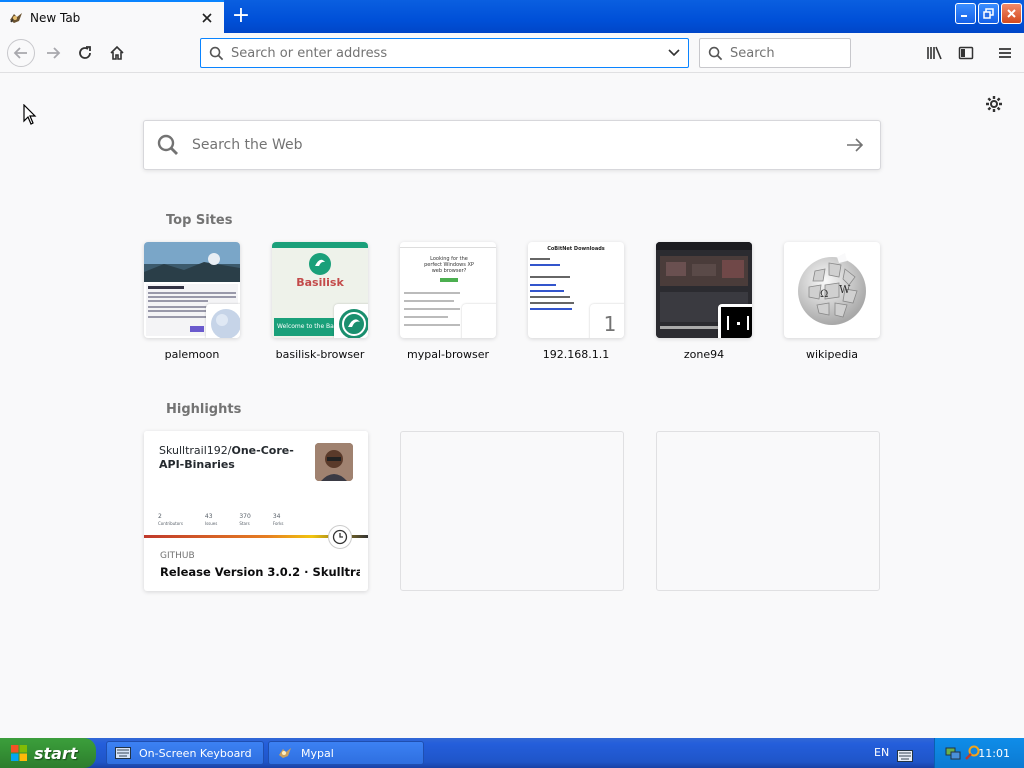 The image size is (1024, 768). I want to click on top-site-label: wikipedia, so click(831, 354).